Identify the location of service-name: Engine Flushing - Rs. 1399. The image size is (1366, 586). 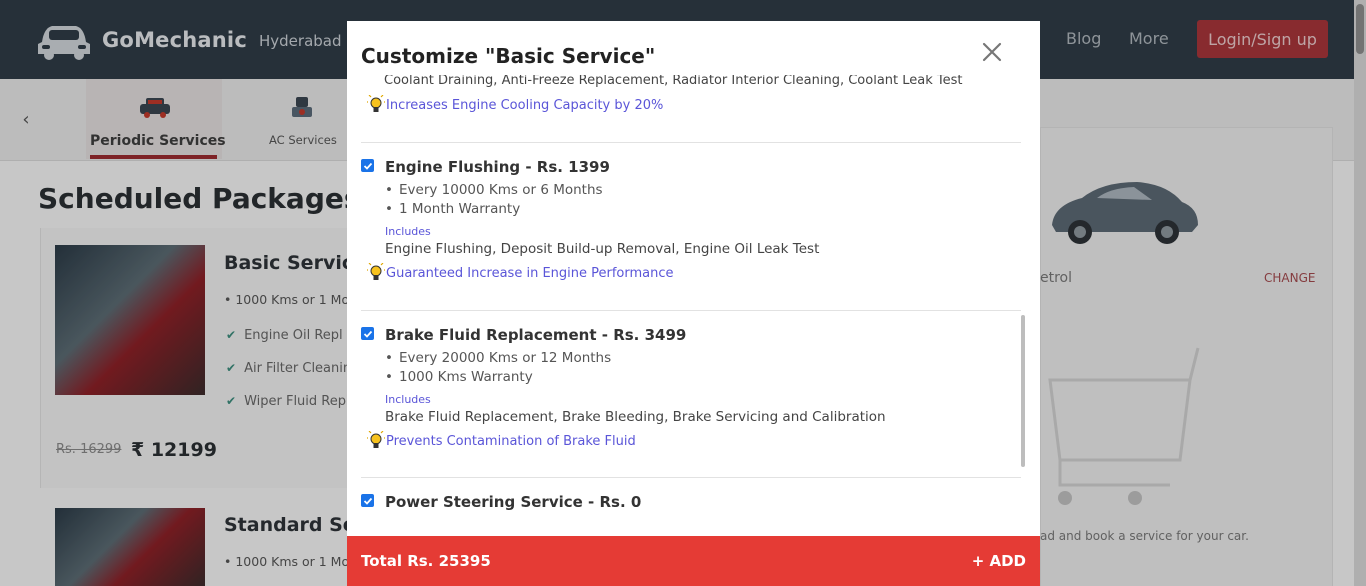
(497, 167).